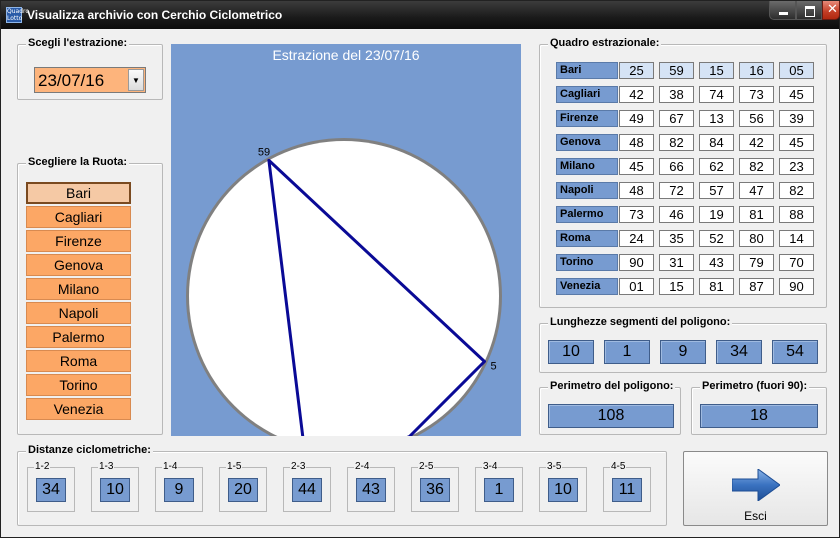 The image size is (840, 538). Describe the element at coordinates (78, 217) in the screenshot. I see `ruota-button-cagliari: Cagliari` at that location.